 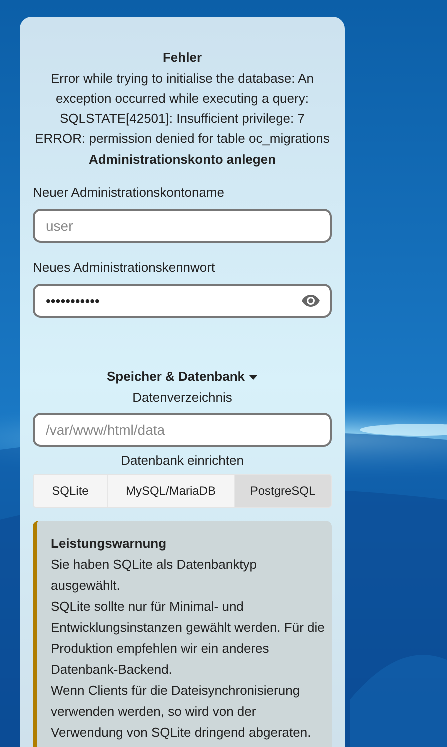 What do you see at coordinates (182, 377) in the screenshot?
I see `storage-toggle: Speicher & Datenbank` at bounding box center [182, 377].